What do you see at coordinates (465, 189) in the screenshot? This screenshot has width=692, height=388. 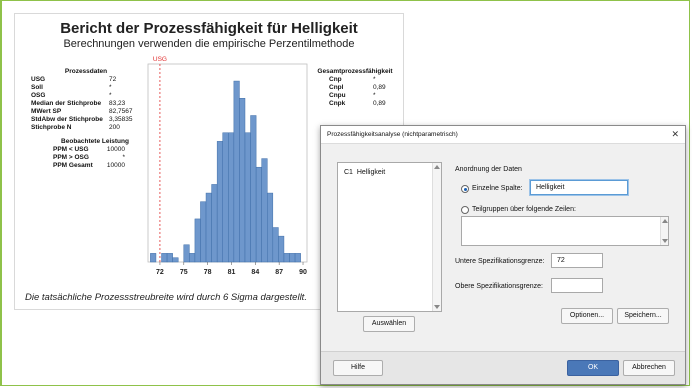 I see `single-column-radio` at bounding box center [465, 189].